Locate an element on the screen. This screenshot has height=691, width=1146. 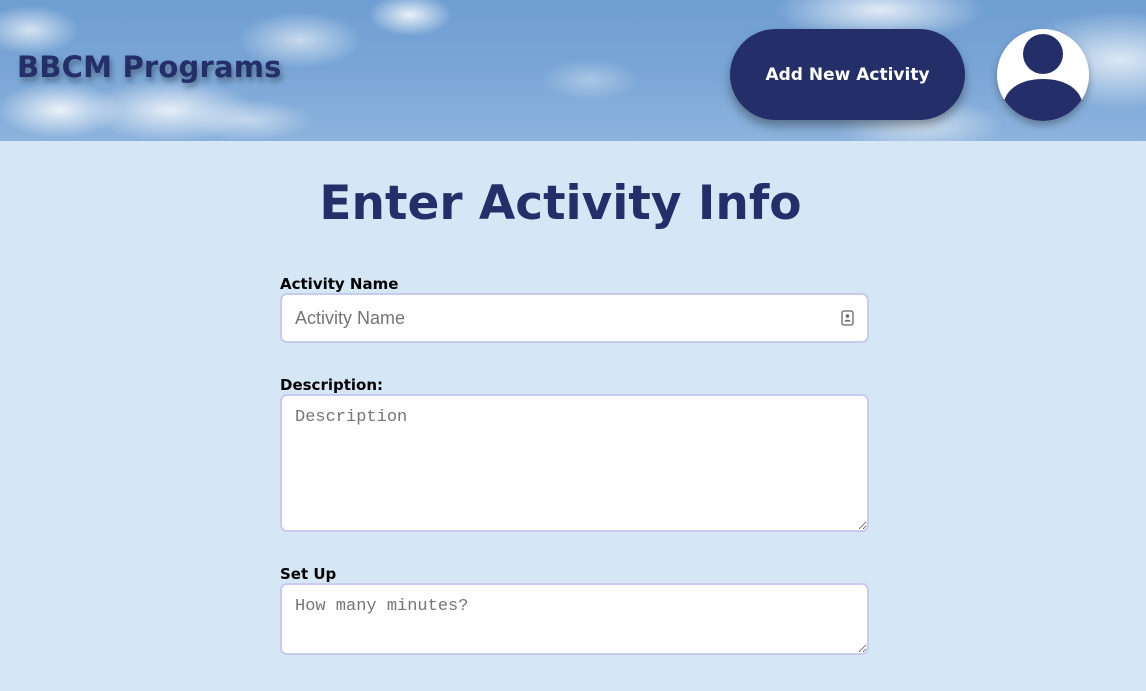
contact-card-icon is located at coordinates (847, 318).